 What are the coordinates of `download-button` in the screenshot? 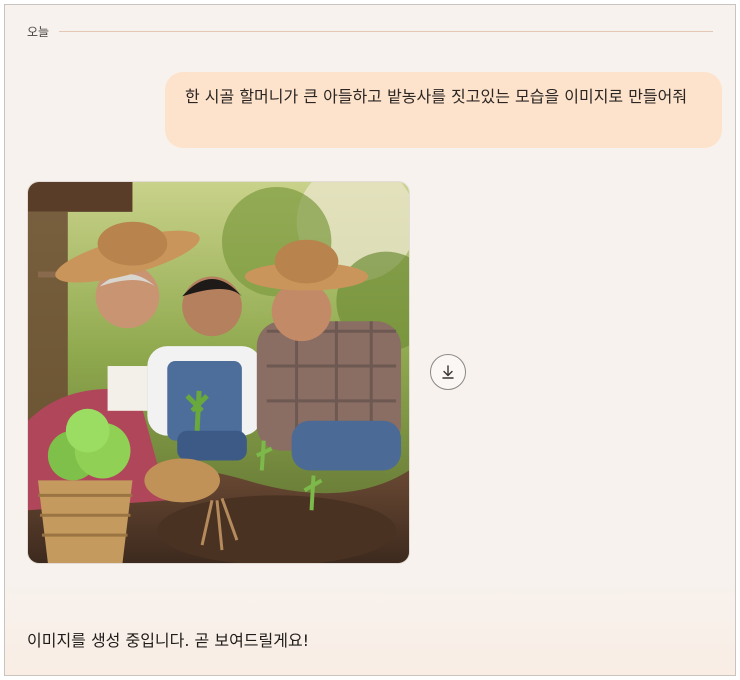 It's located at (448, 372).